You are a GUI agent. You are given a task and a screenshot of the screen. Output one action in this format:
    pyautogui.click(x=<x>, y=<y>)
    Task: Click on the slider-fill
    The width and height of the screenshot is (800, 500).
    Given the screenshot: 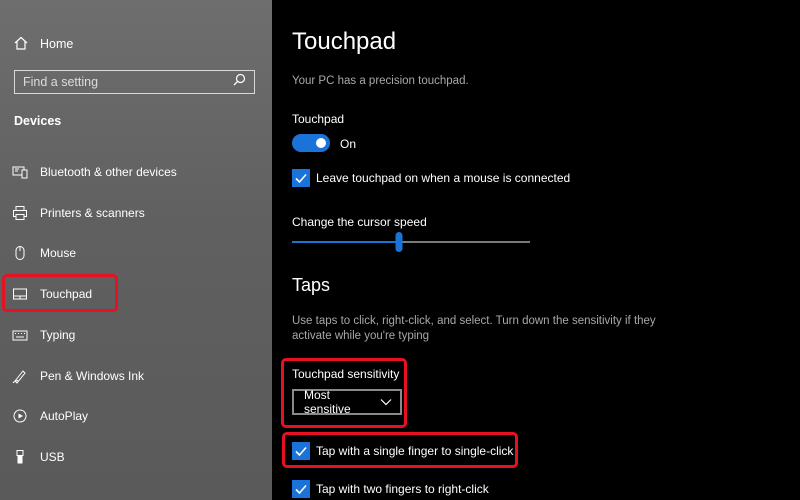 What is the action you would take?
    pyautogui.click(x=346, y=242)
    